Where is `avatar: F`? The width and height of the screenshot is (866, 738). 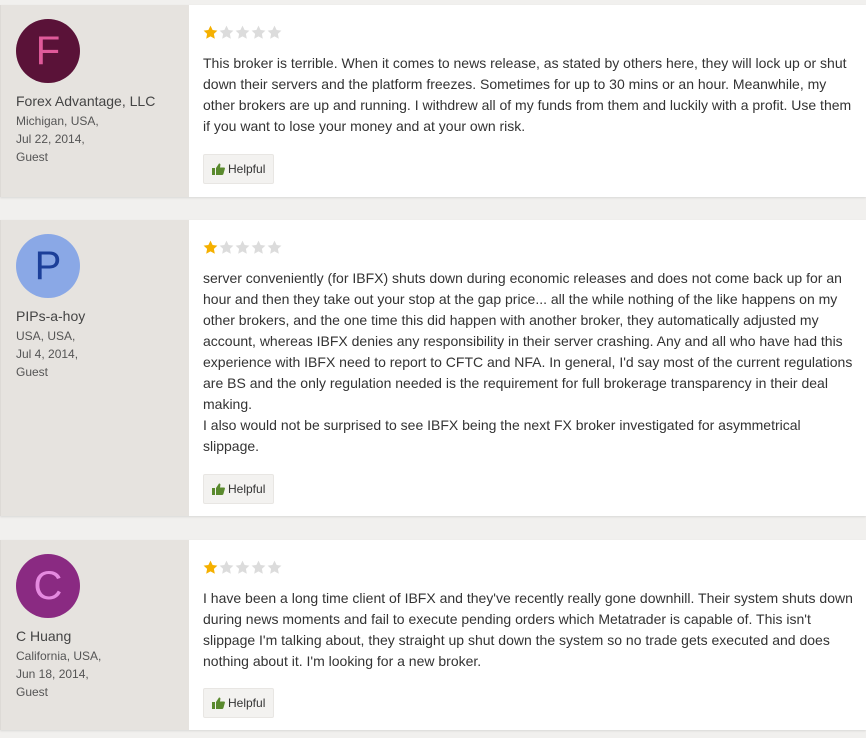 avatar: F is located at coordinates (48, 51).